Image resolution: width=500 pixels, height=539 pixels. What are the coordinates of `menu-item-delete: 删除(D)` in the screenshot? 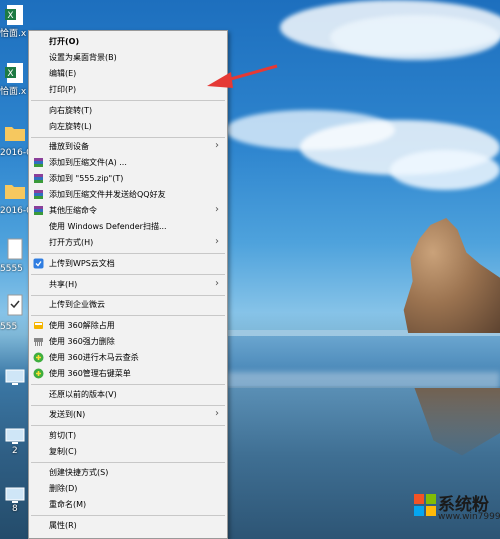 It's located at (128, 489).